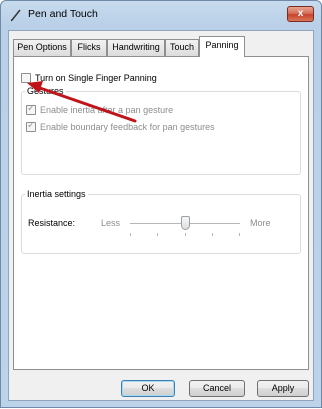 The height and width of the screenshot is (409, 322). I want to click on tab-panning: Panning, so click(222, 46).